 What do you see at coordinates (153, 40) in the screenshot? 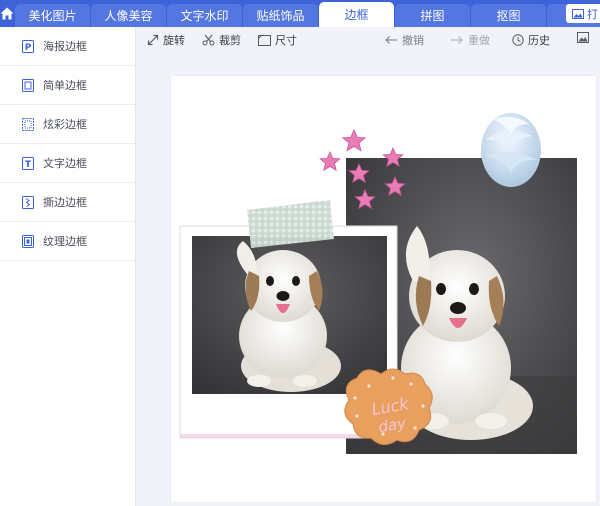
I see `rotate-icon` at bounding box center [153, 40].